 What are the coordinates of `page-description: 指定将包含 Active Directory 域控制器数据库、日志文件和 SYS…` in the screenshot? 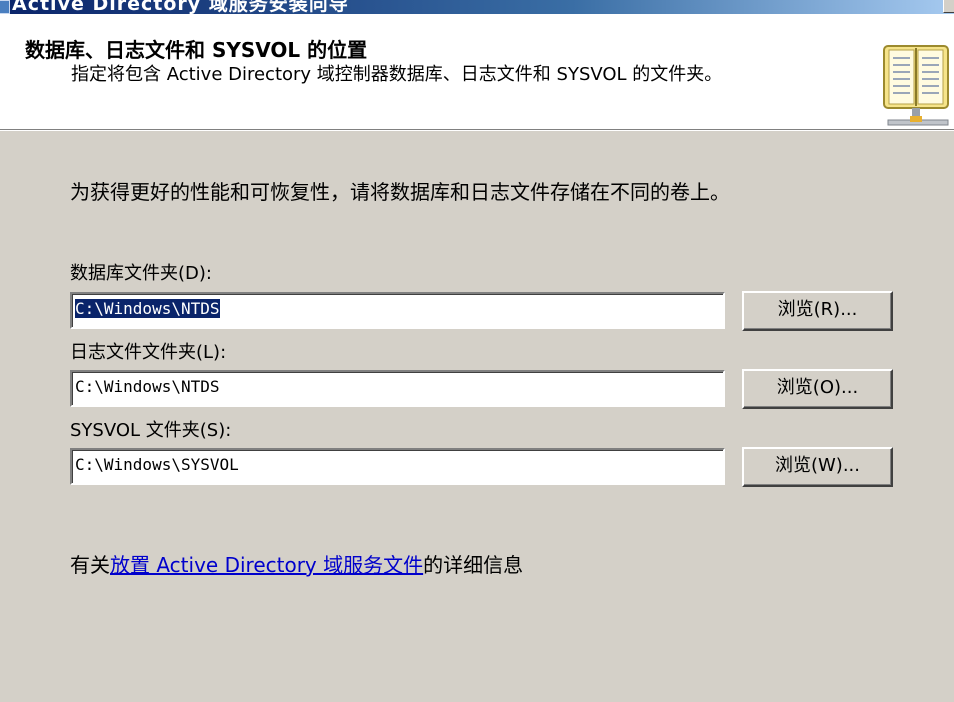 It's located at (397, 74).